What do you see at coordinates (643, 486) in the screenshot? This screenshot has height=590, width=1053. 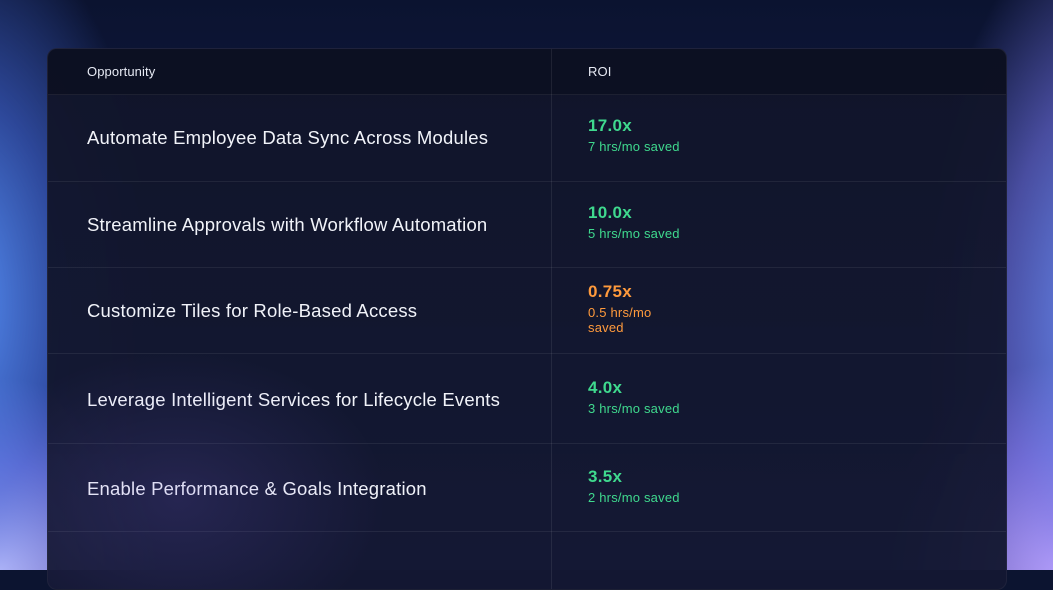 I see `roi-cell: 3.5x 2 hrs/mo saved` at bounding box center [643, 486].